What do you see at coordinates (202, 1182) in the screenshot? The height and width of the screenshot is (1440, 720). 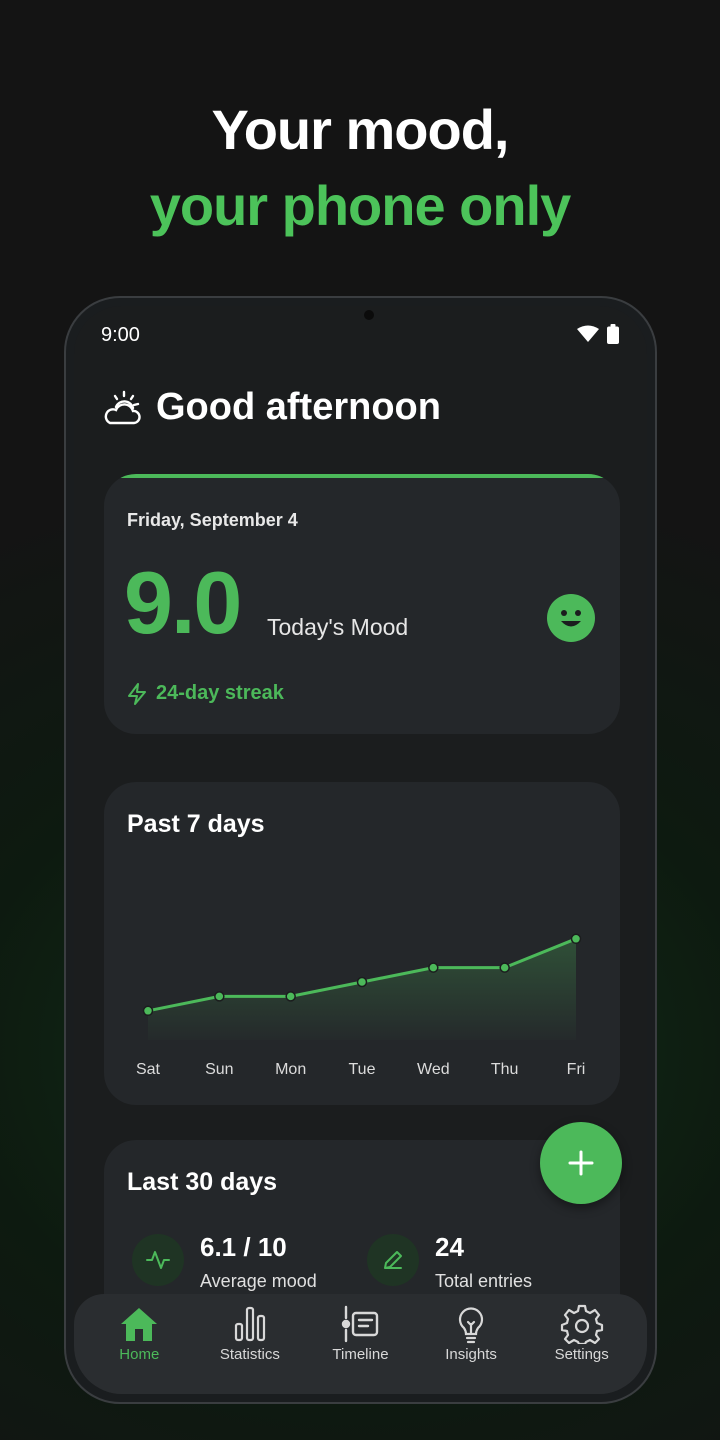 I see `month-card-title: Last 30 days` at bounding box center [202, 1182].